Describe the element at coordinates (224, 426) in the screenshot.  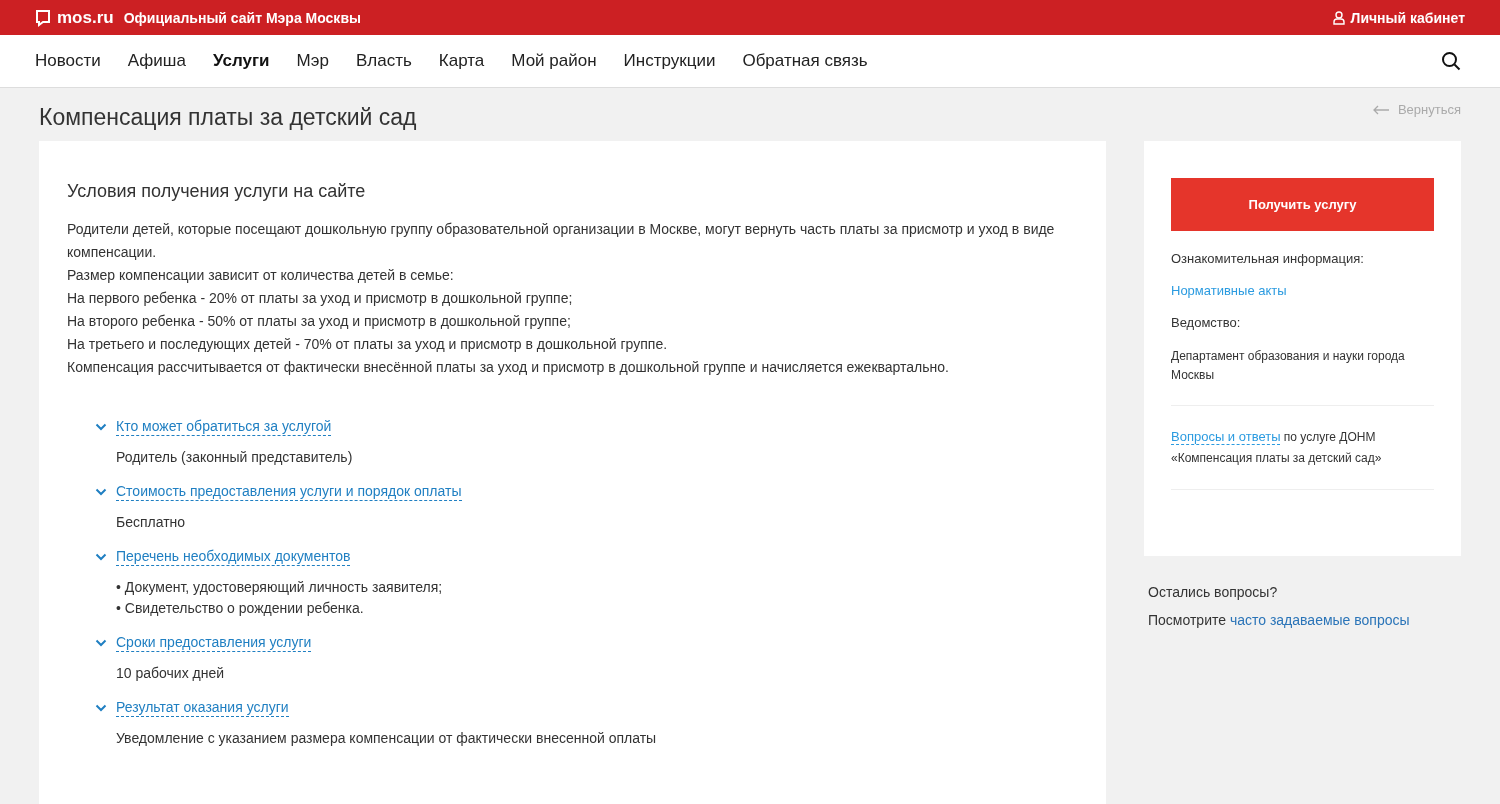
I see `accordion-link: Кто может обратиться за услугой` at that location.